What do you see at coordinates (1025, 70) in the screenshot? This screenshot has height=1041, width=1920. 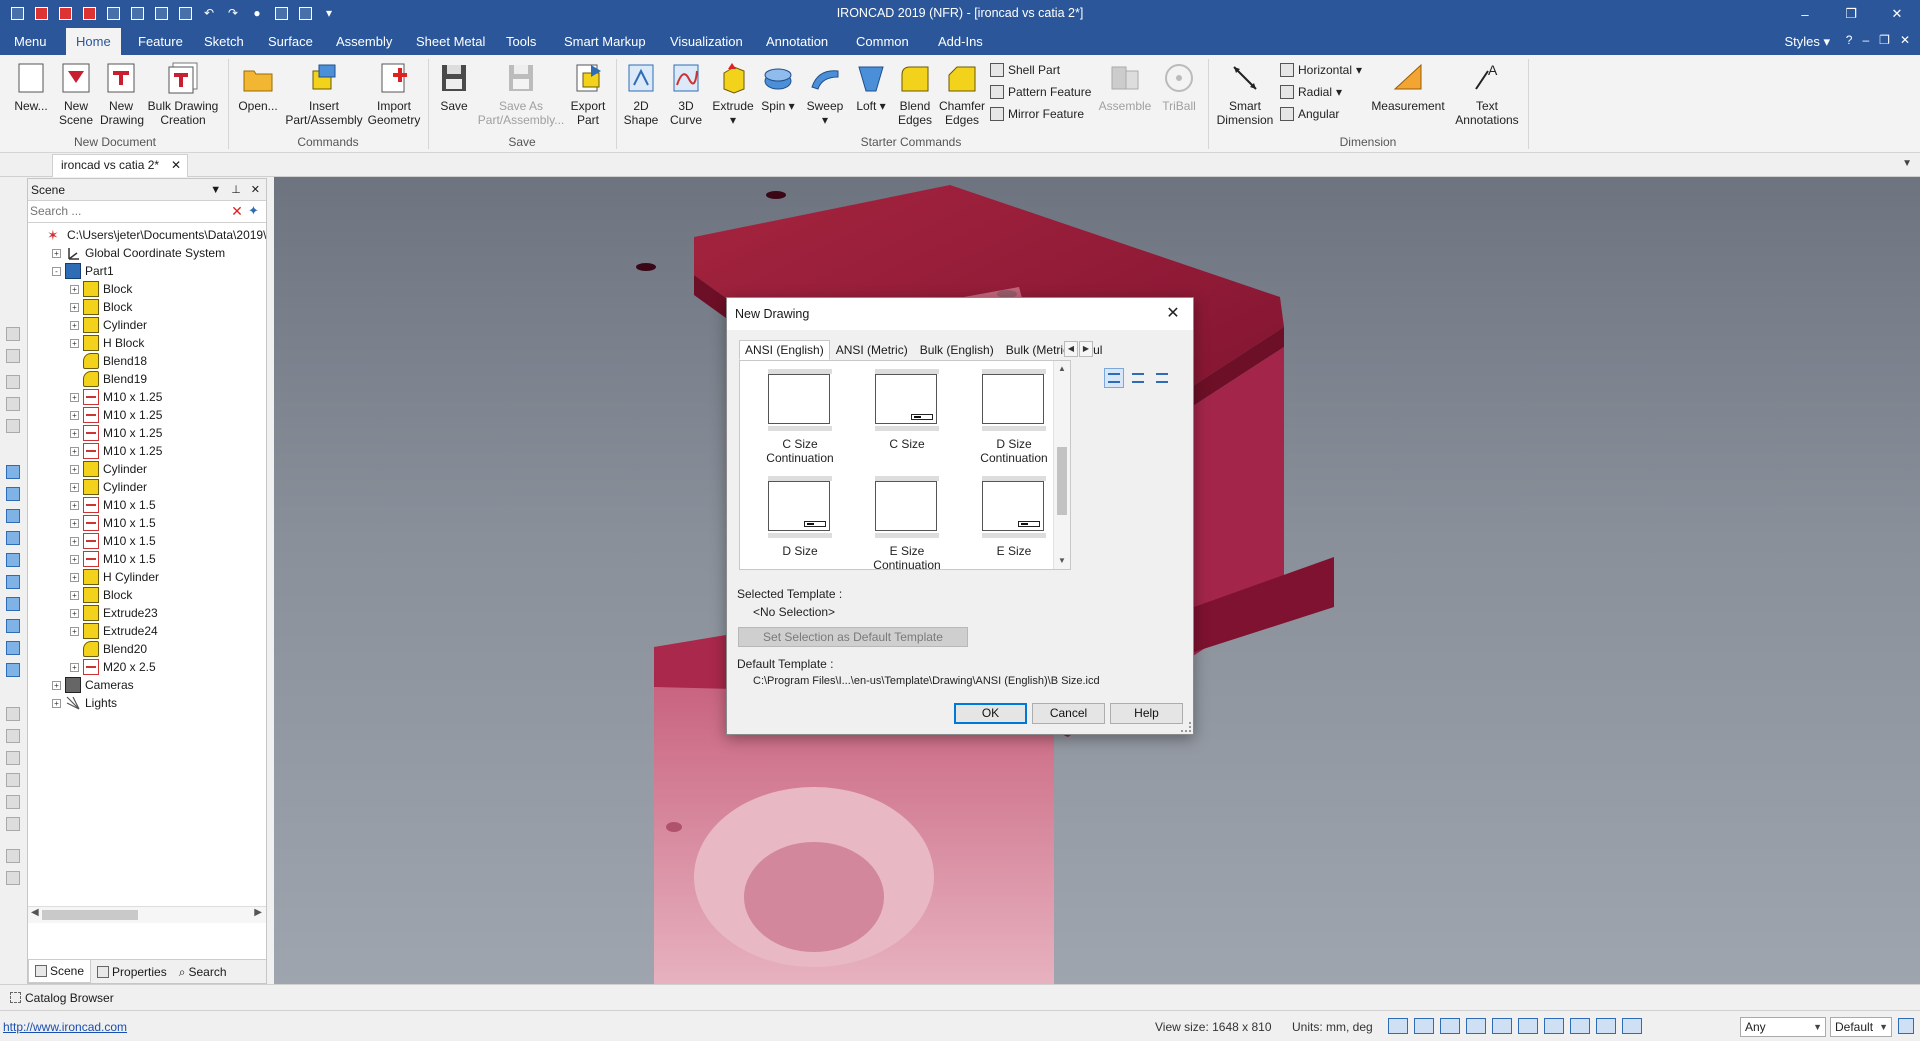 I see `shell-part-button: Shell Part` at bounding box center [1025, 70].